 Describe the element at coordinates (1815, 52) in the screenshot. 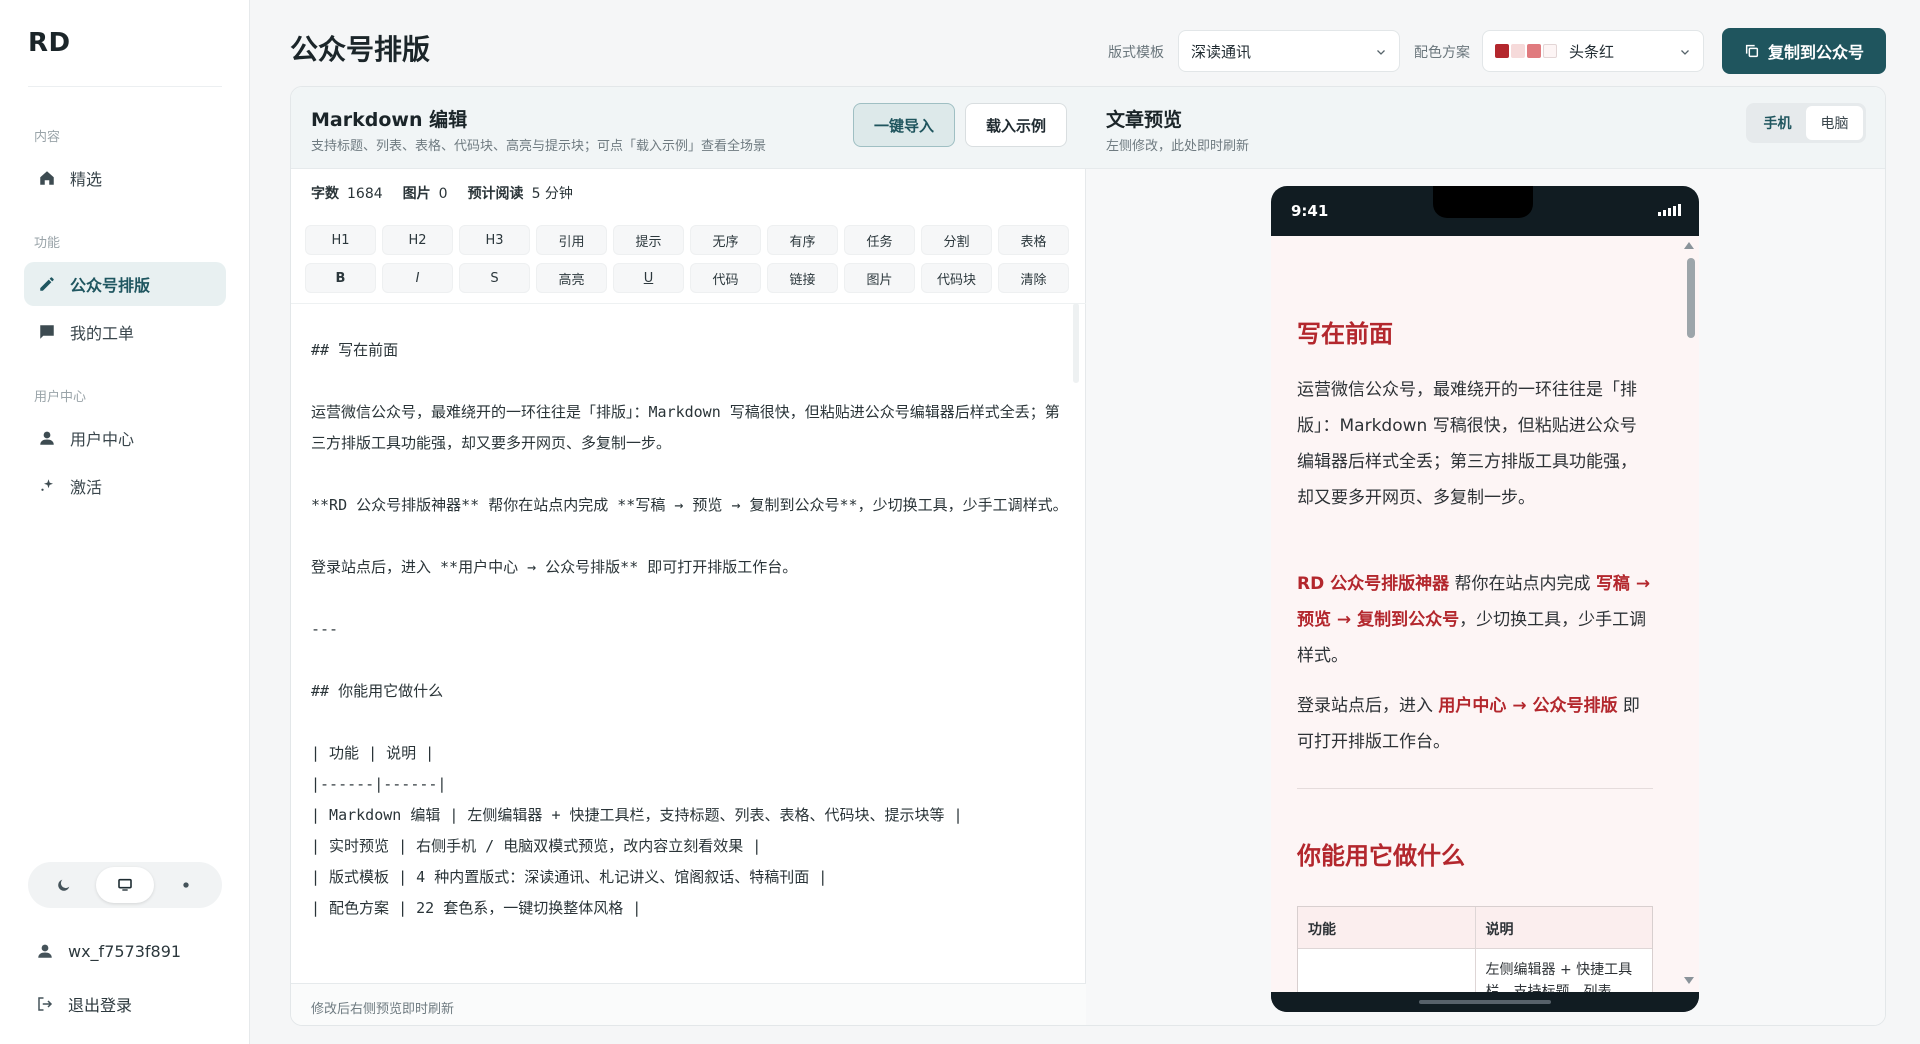

I see `copy-button-label: 复制到公众号` at that location.